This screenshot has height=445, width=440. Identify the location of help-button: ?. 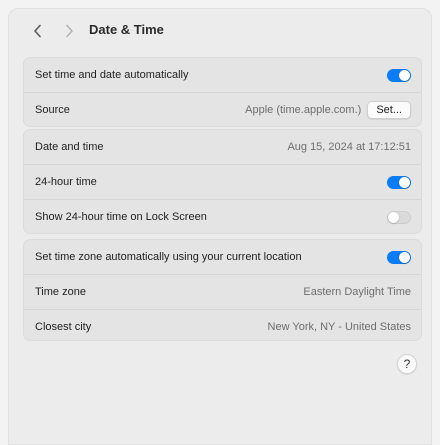
(407, 364).